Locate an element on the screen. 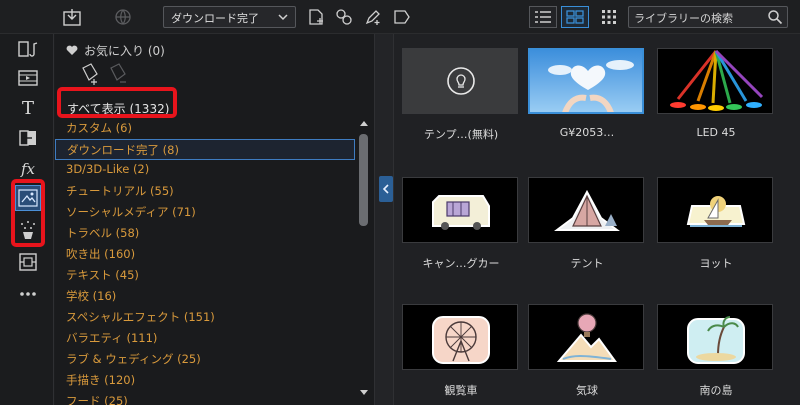  category-item: ラブ & ウェディング (25) is located at coordinates (205, 359).